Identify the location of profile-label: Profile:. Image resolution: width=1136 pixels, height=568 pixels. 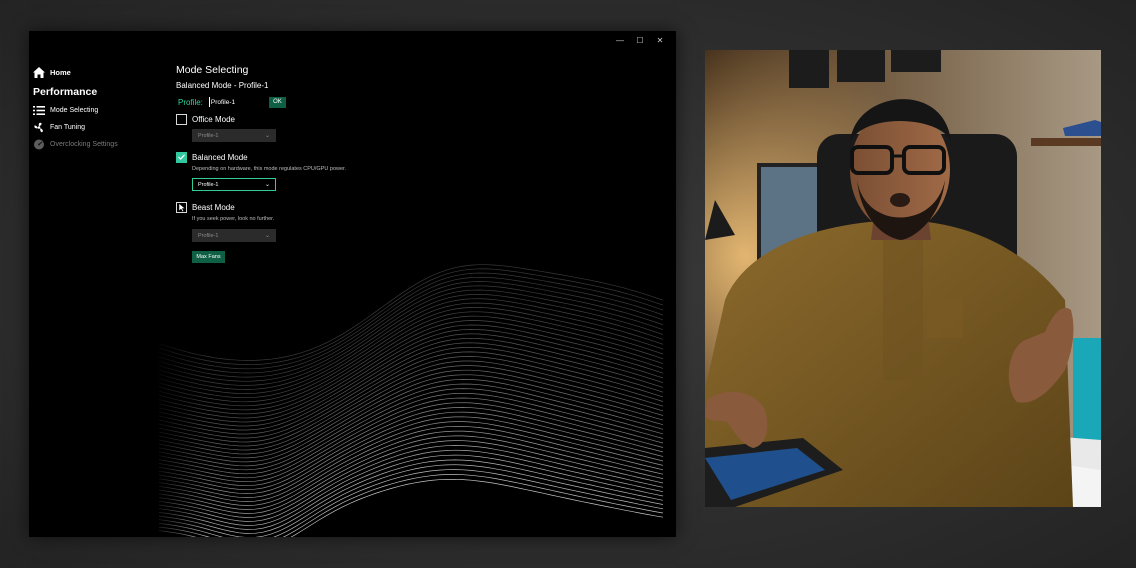
(190, 102).